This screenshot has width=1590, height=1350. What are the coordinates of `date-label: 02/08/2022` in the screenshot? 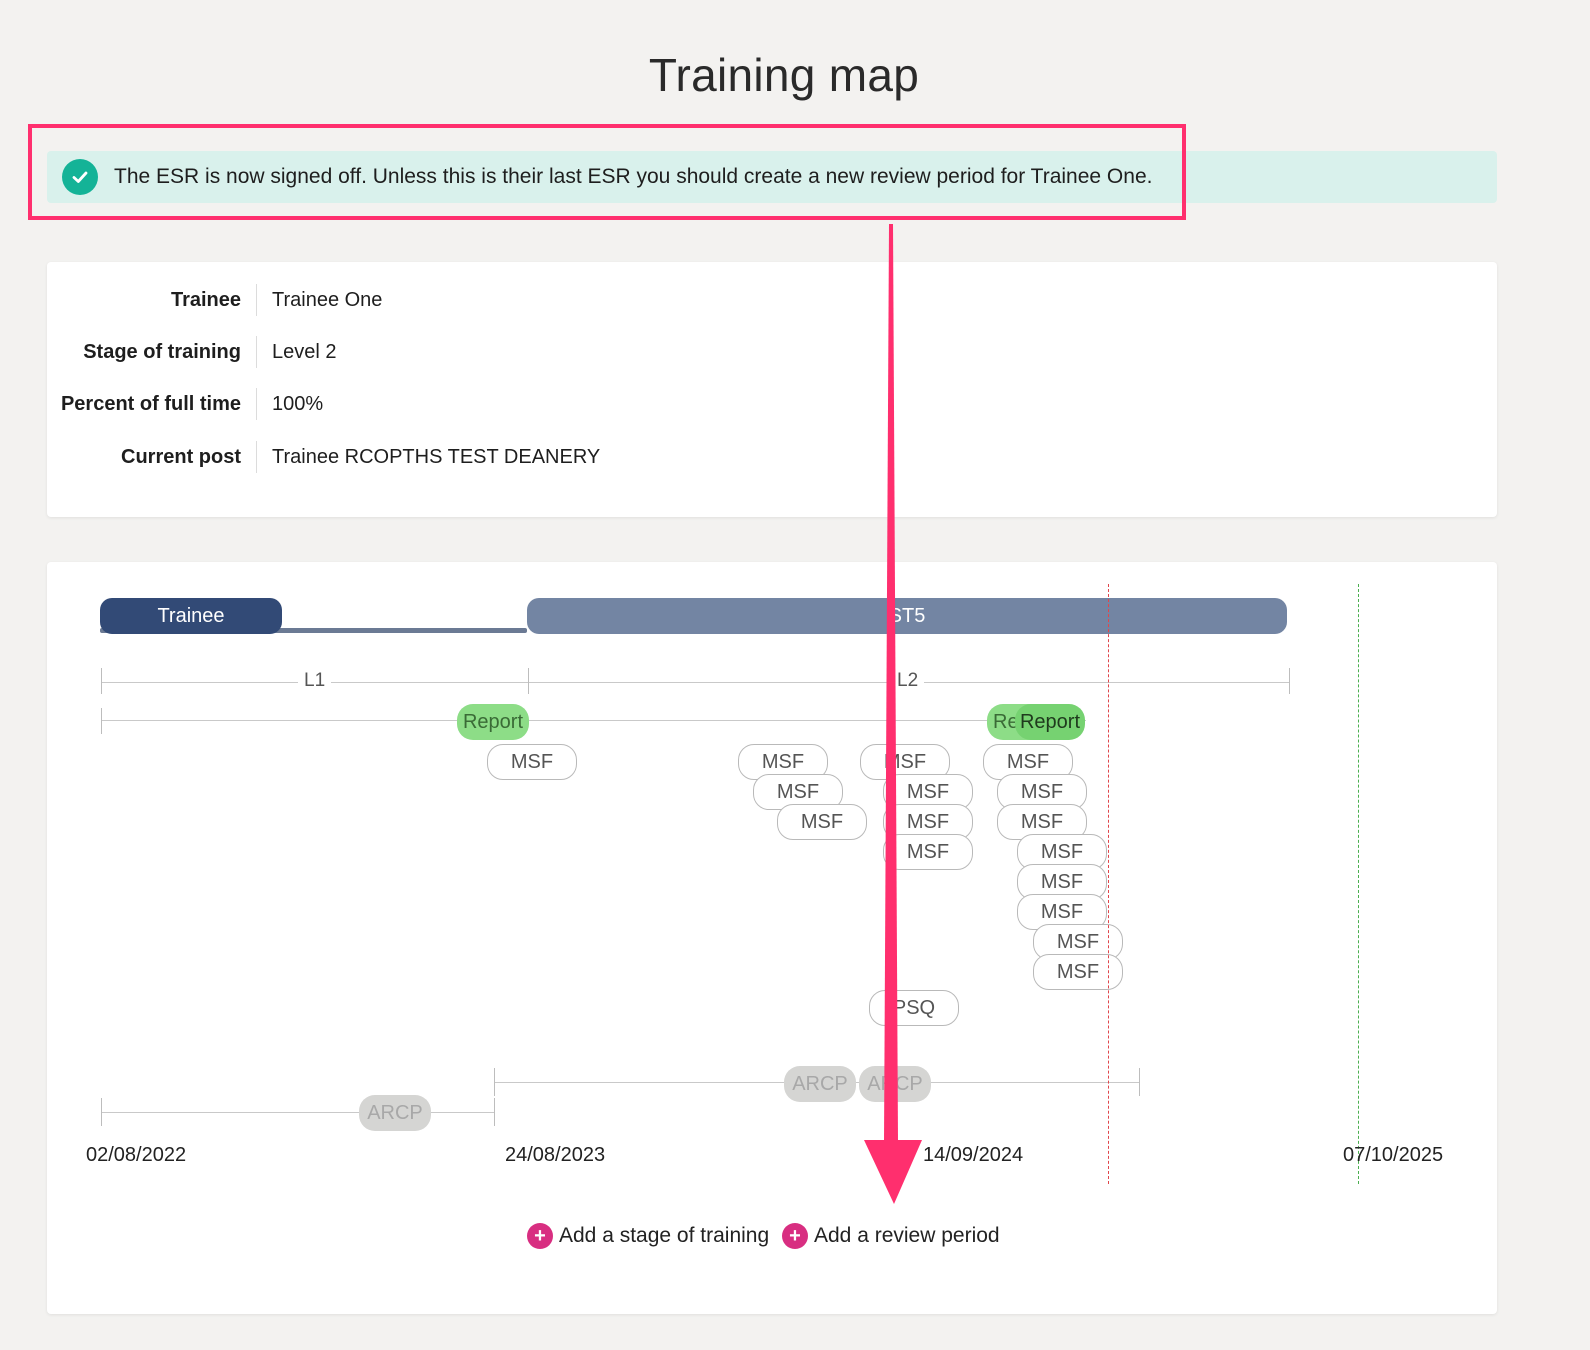 It's located at (136, 1155).